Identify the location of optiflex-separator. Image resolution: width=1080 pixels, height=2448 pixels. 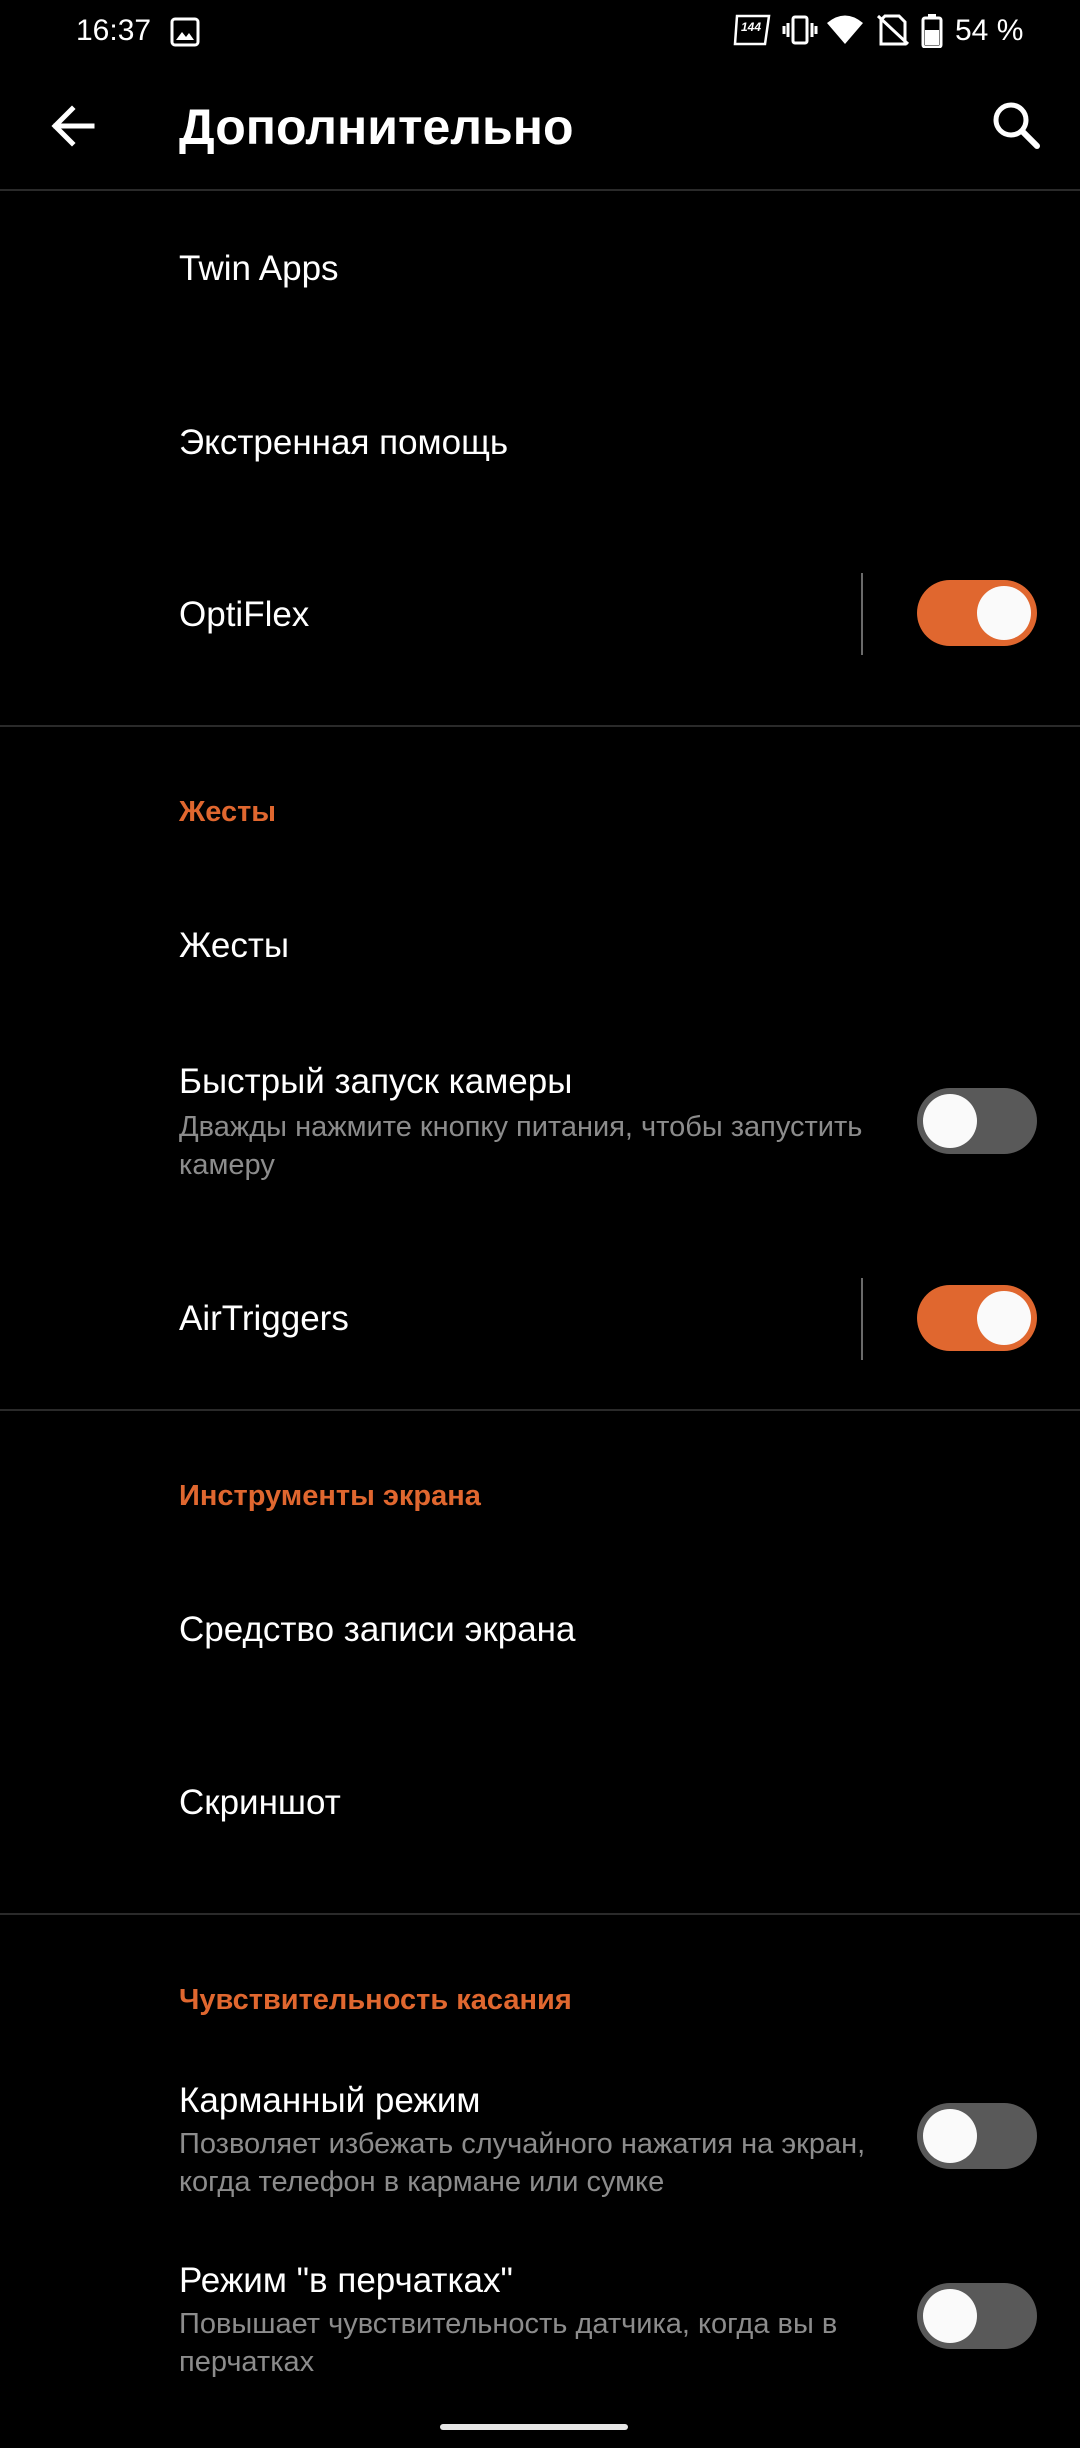
(862, 614).